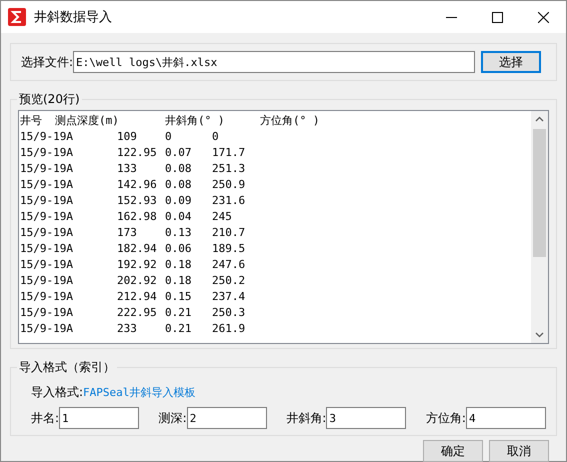 The height and width of the screenshot is (462, 567). What do you see at coordinates (446, 418) in the screenshot?
I see `field-label: 方位角:` at bounding box center [446, 418].